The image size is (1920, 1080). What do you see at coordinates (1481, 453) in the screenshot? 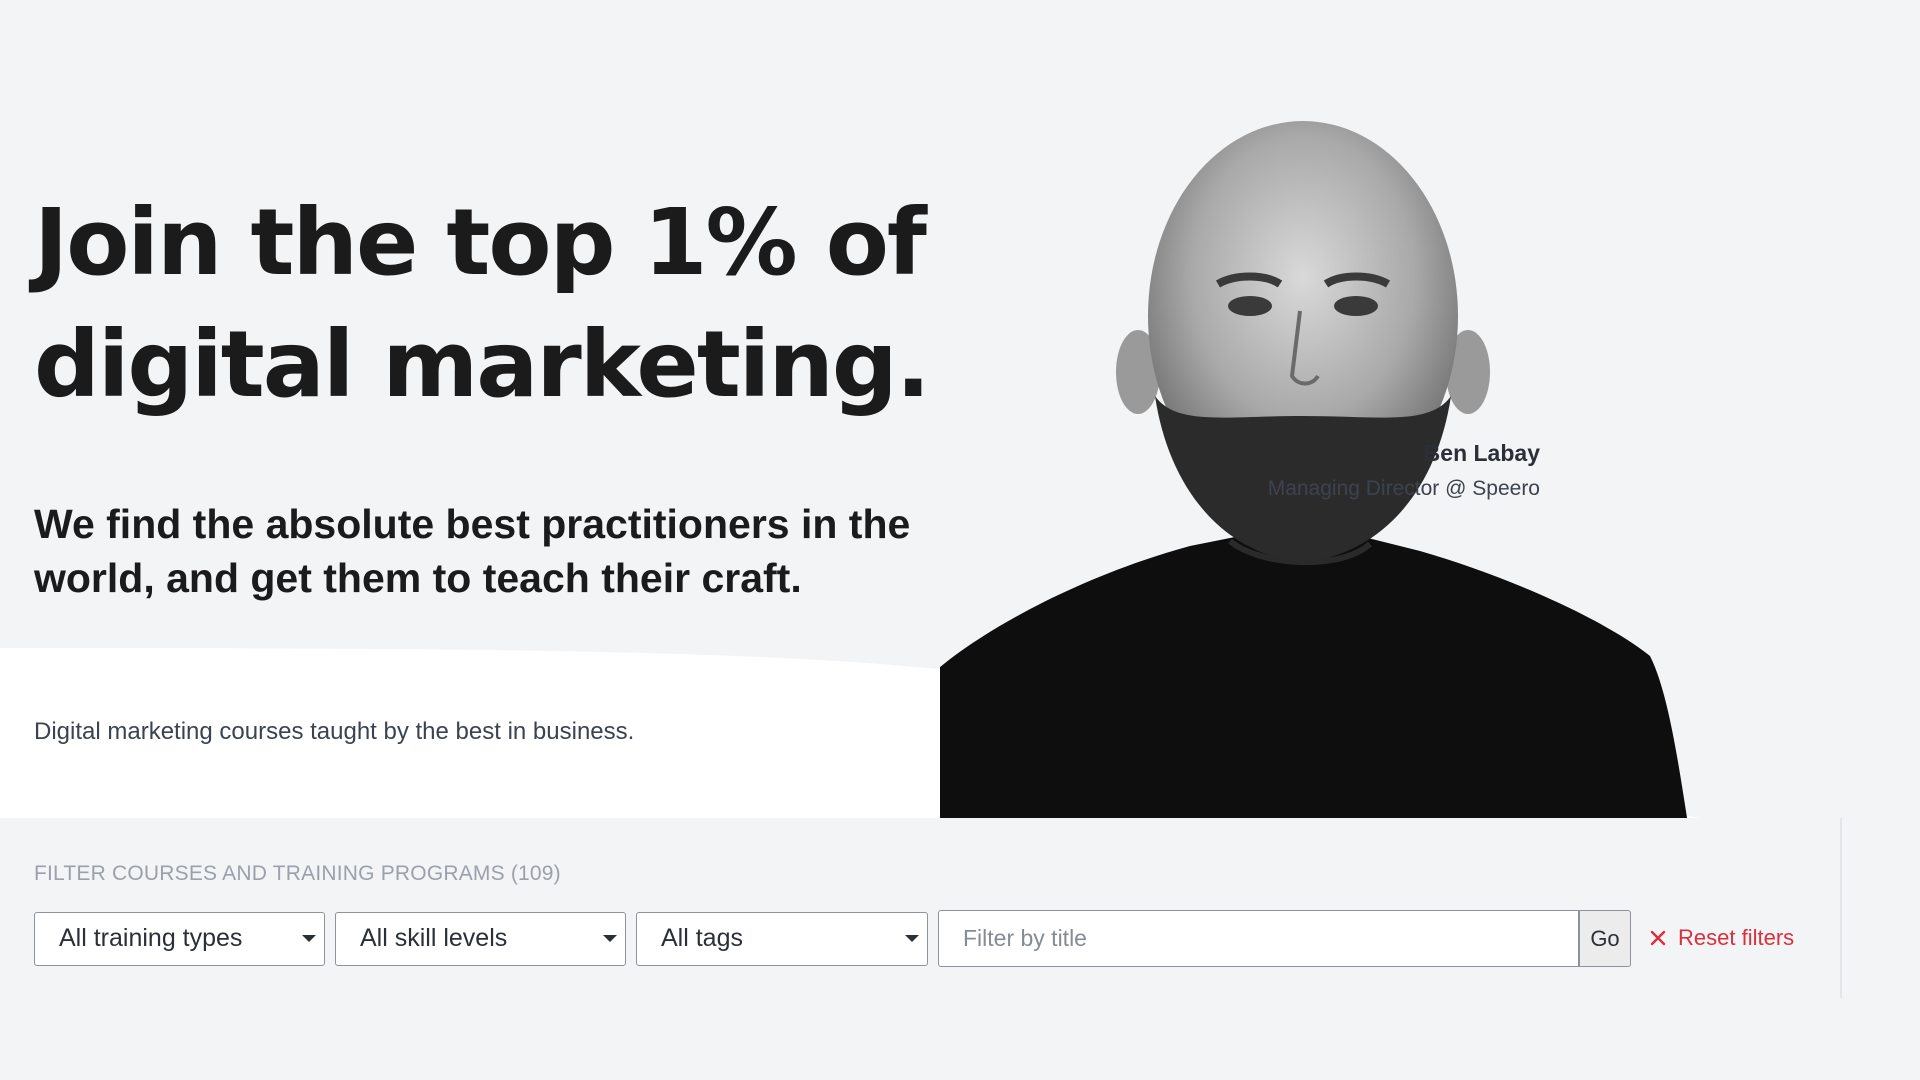
I see `instructor-name: Ben Labay` at bounding box center [1481, 453].